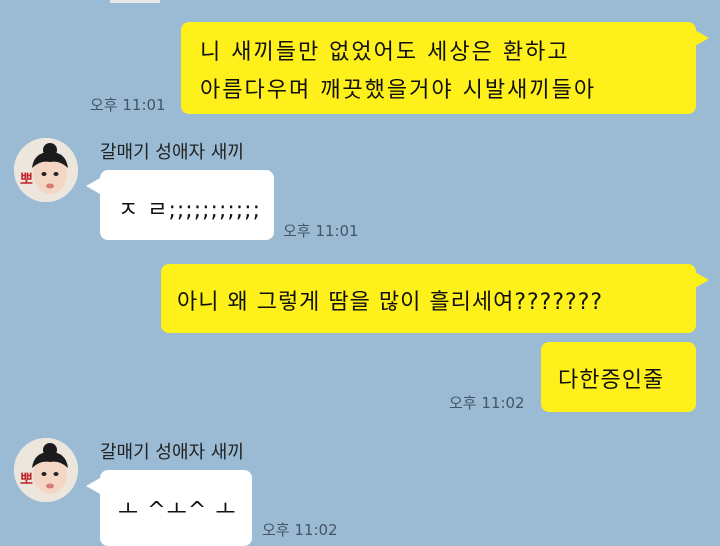 Image resolution: width=720 pixels, height=546 pixels. I want to click on their-message-bubble: ㅗ ^ㅗ^ ㅗ, so click(176, 508).